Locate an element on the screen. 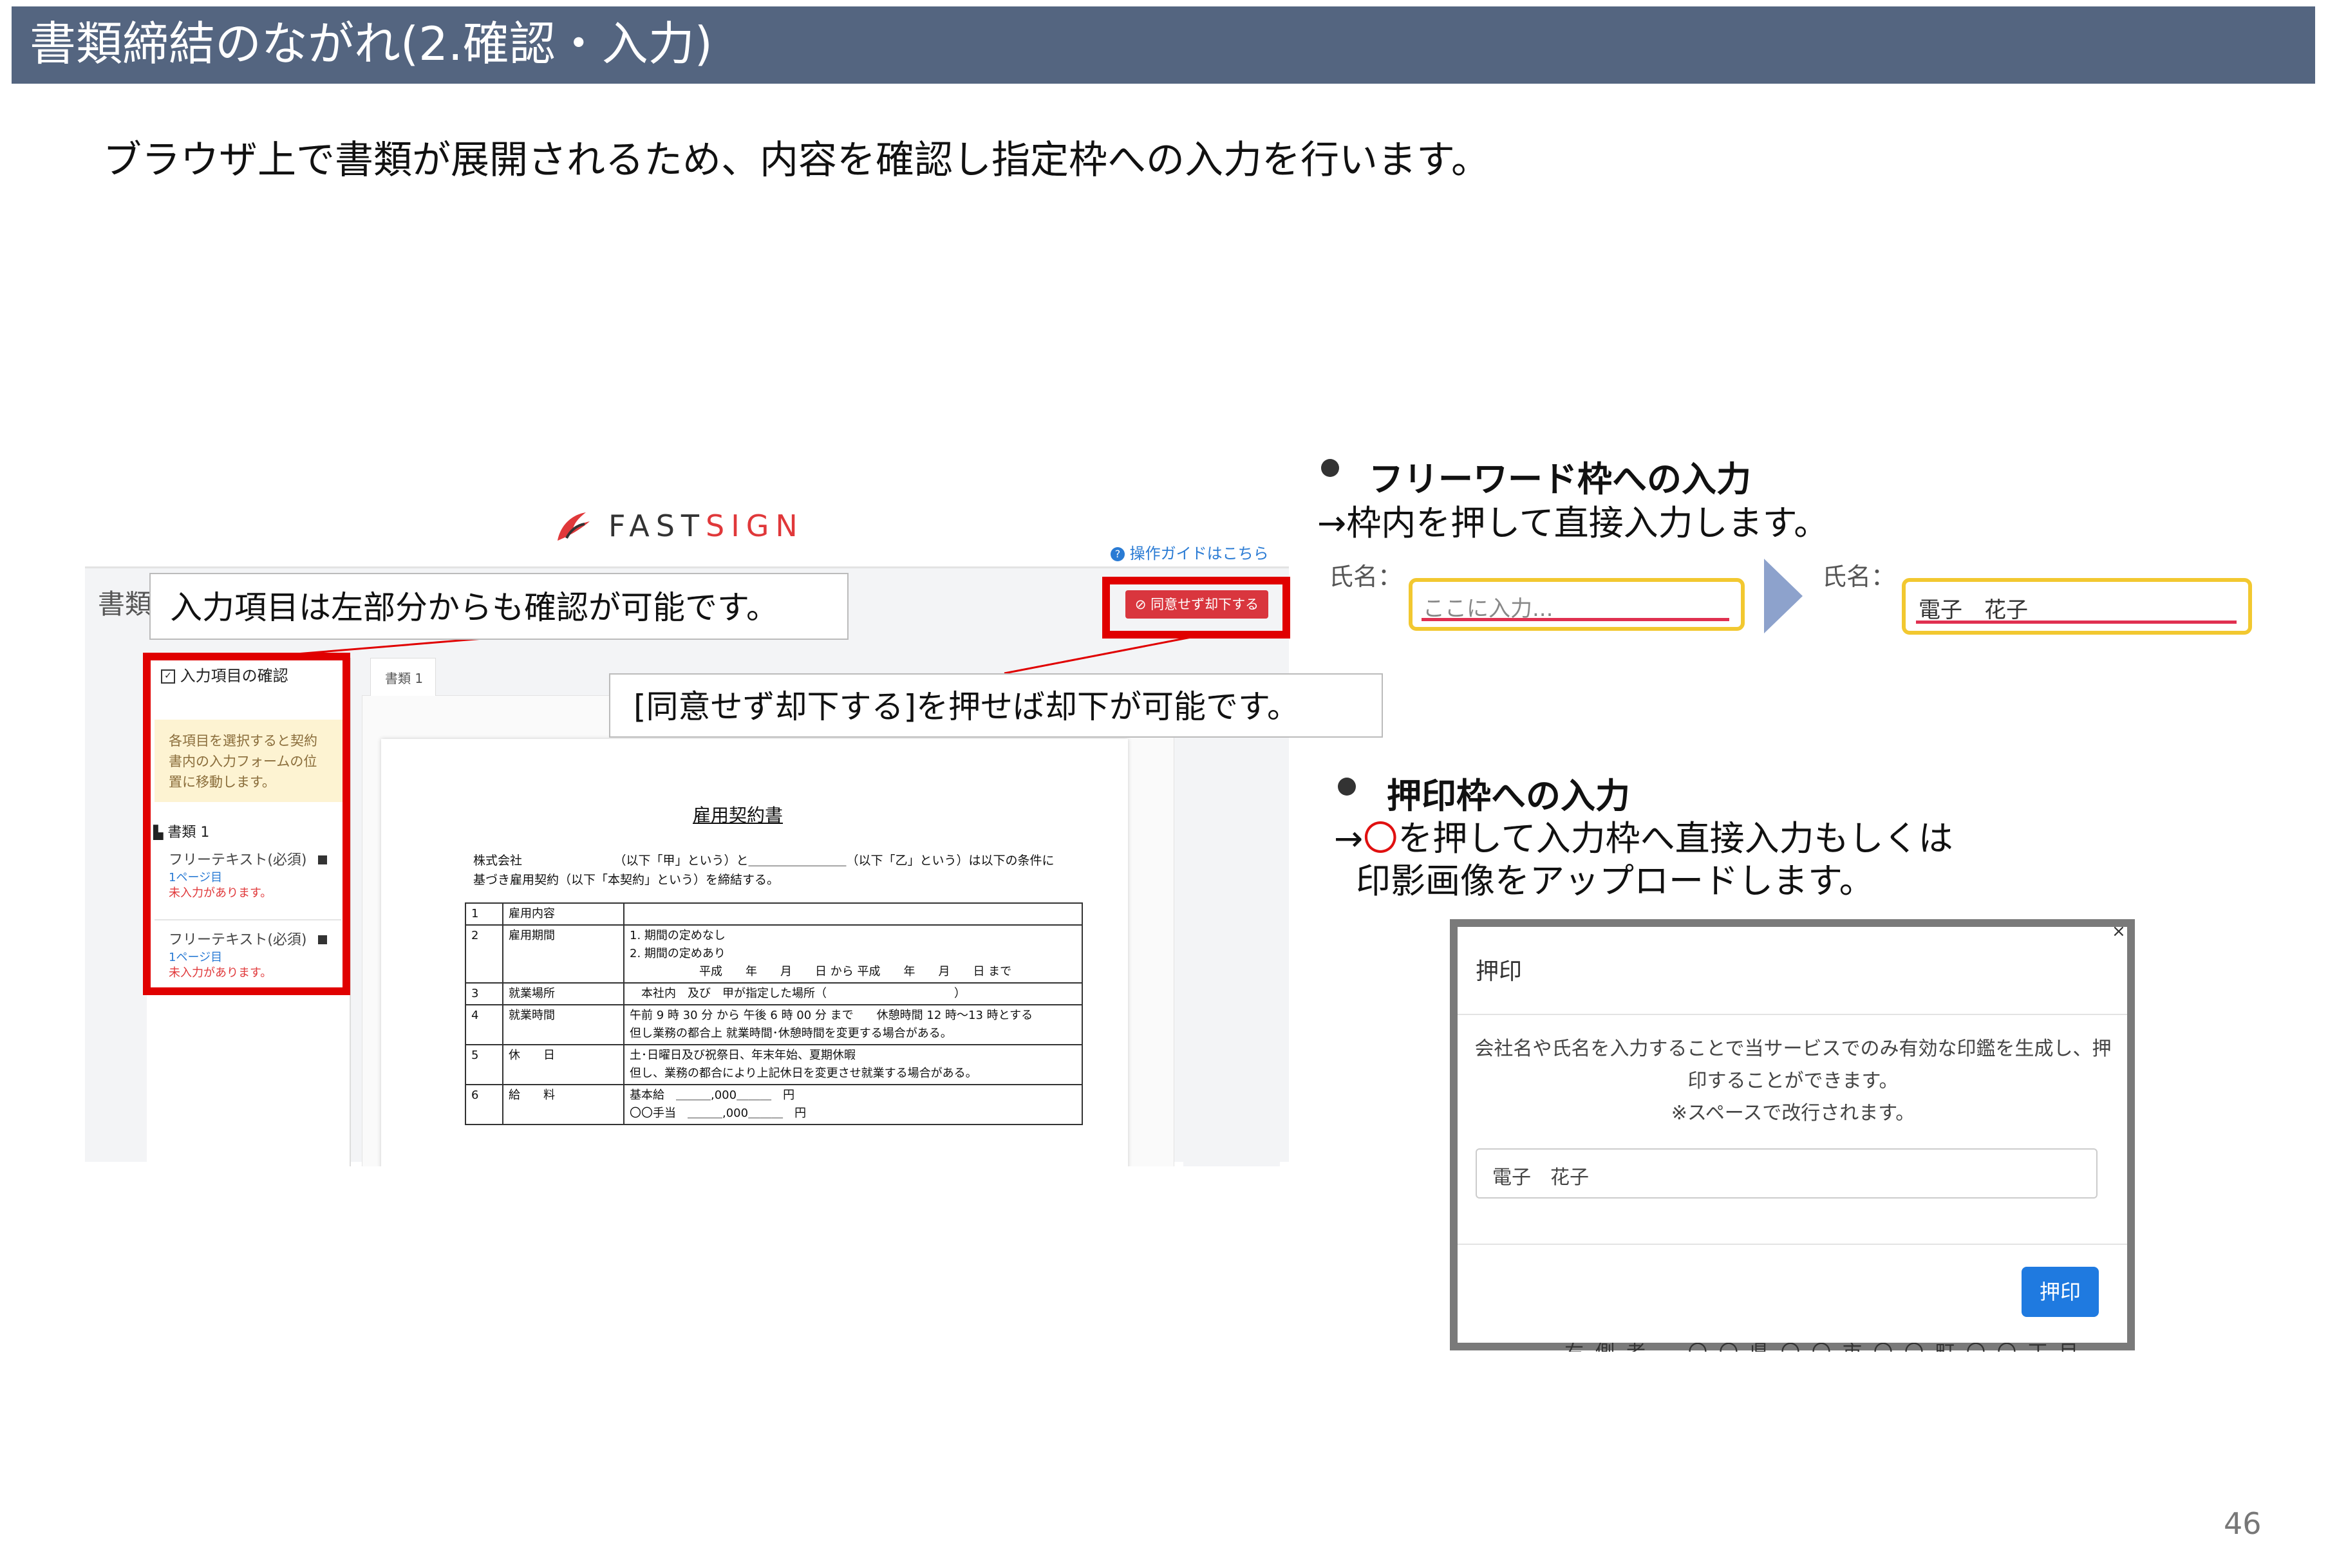  close-icon: × is located at coordinates (2119, 931).